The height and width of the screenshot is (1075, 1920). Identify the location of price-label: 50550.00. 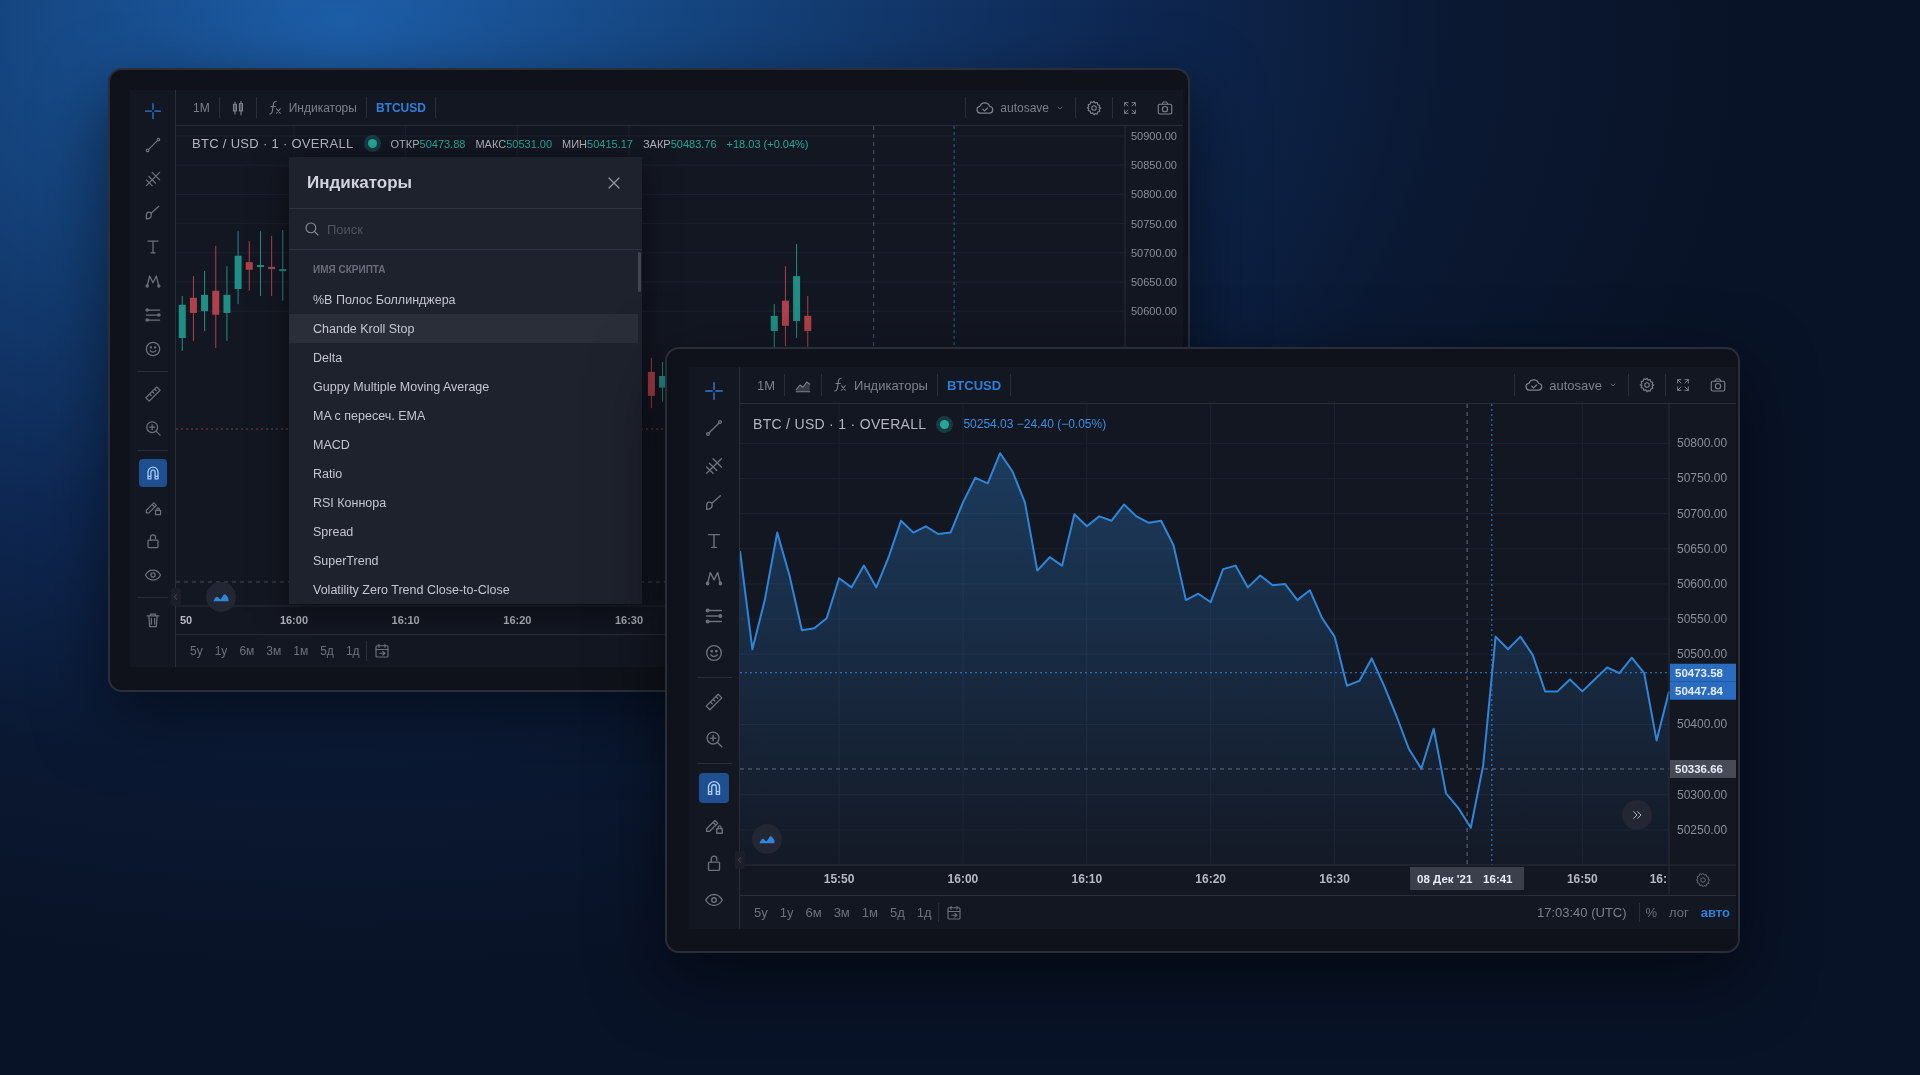
(1702, 619).